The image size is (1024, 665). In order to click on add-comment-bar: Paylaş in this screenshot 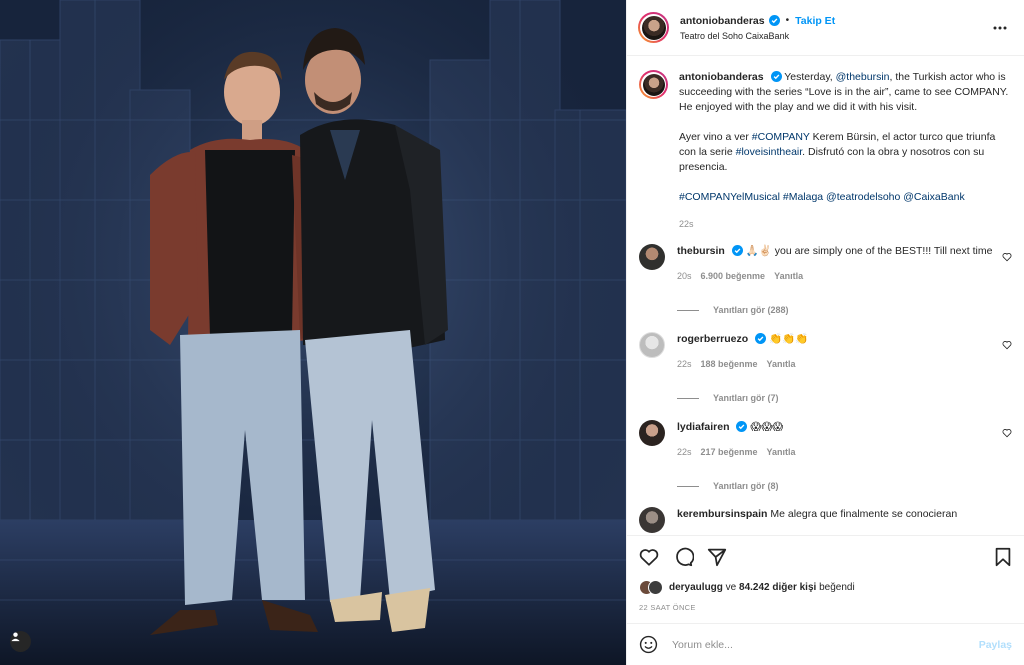, I will do `click(825, 644)`.